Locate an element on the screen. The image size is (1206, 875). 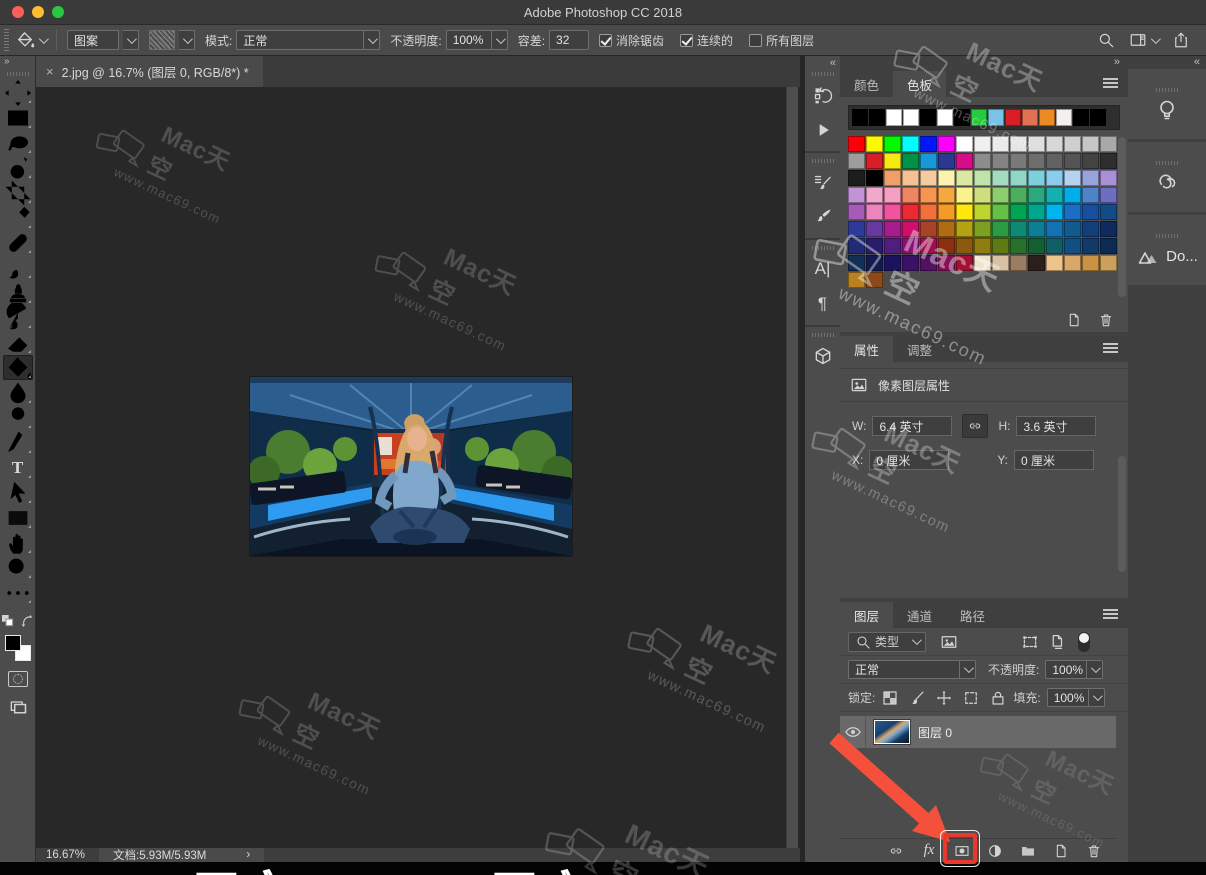
tool-hand is located at coordinates (18, 542).